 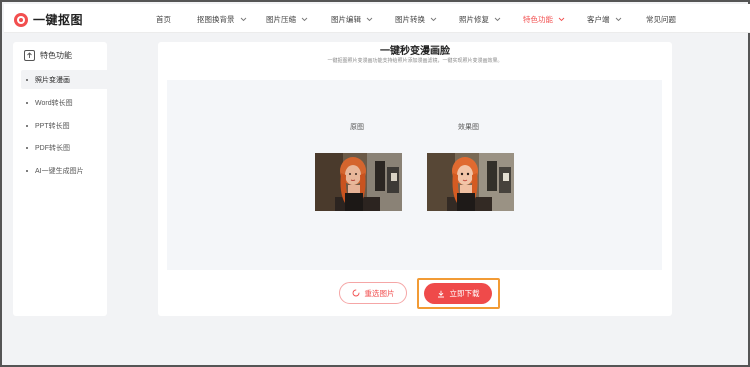 What do you see at coordinates (65, 147) in the screenshot?
I see `sidebar-item-pdf: PDF转长图` at bounding box center [65, 147].